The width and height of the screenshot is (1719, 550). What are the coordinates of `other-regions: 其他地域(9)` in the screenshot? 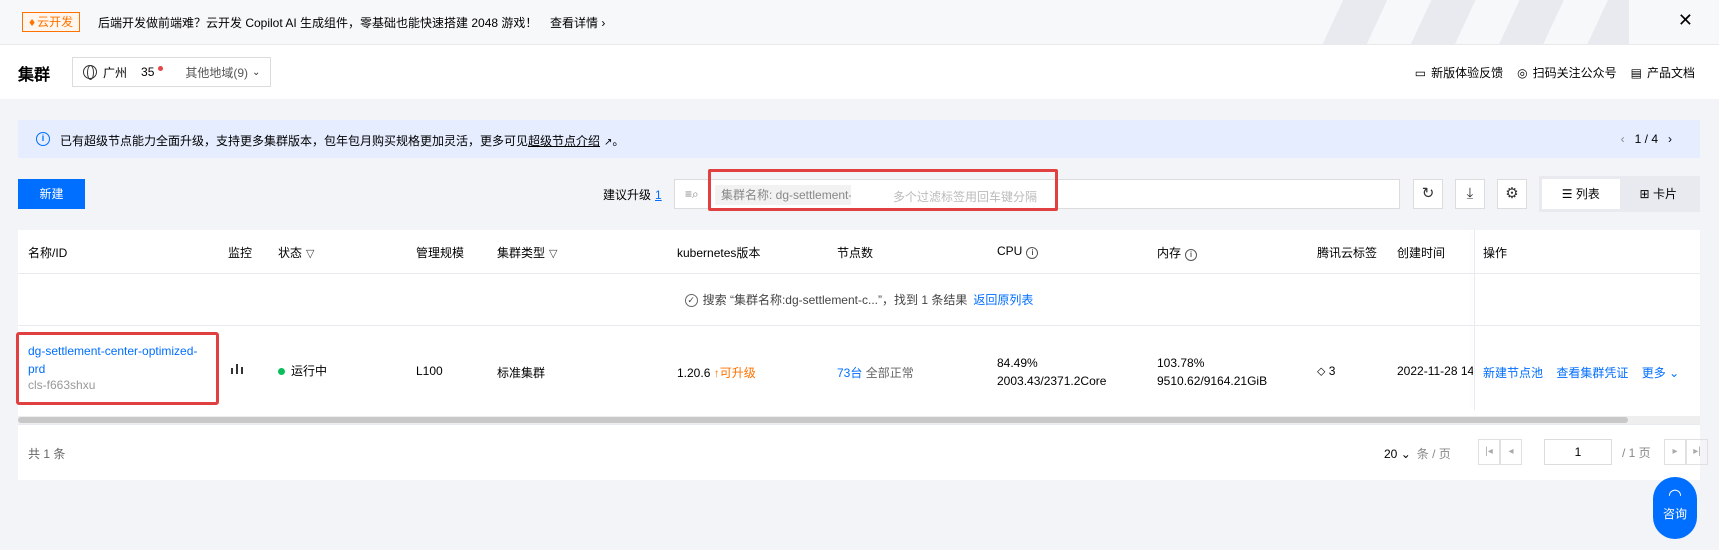 It's located at (216, 72).